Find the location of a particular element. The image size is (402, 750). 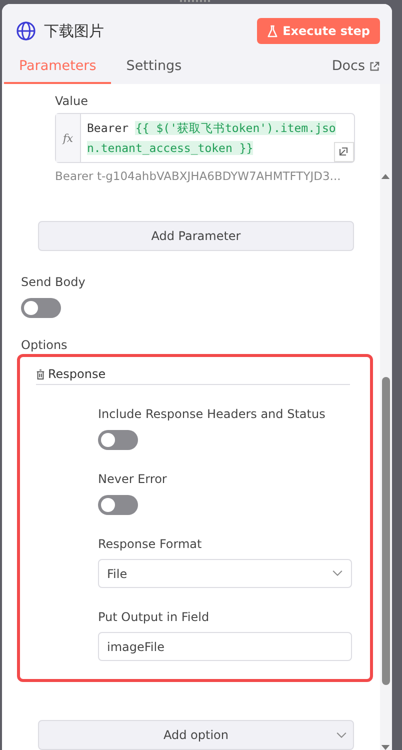

expression-field: fx Bearer {{ $('获取飞书token').item.json.tenant_access_token }} is located at coordinates (205, 138).